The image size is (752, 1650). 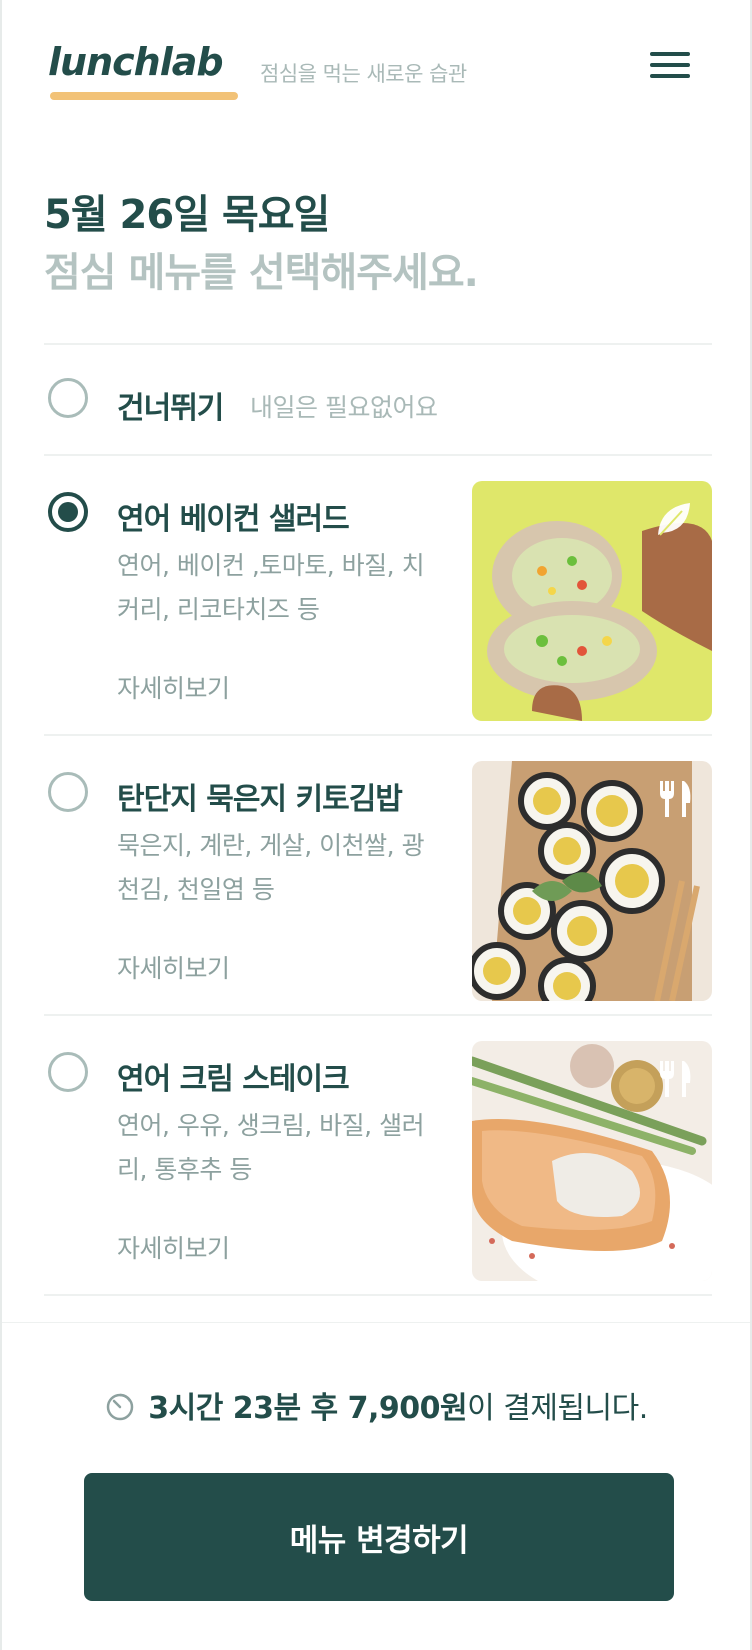 I want to click on page-title: 점심 메뉴를 선택해주세요., so click(x=261, y=273).